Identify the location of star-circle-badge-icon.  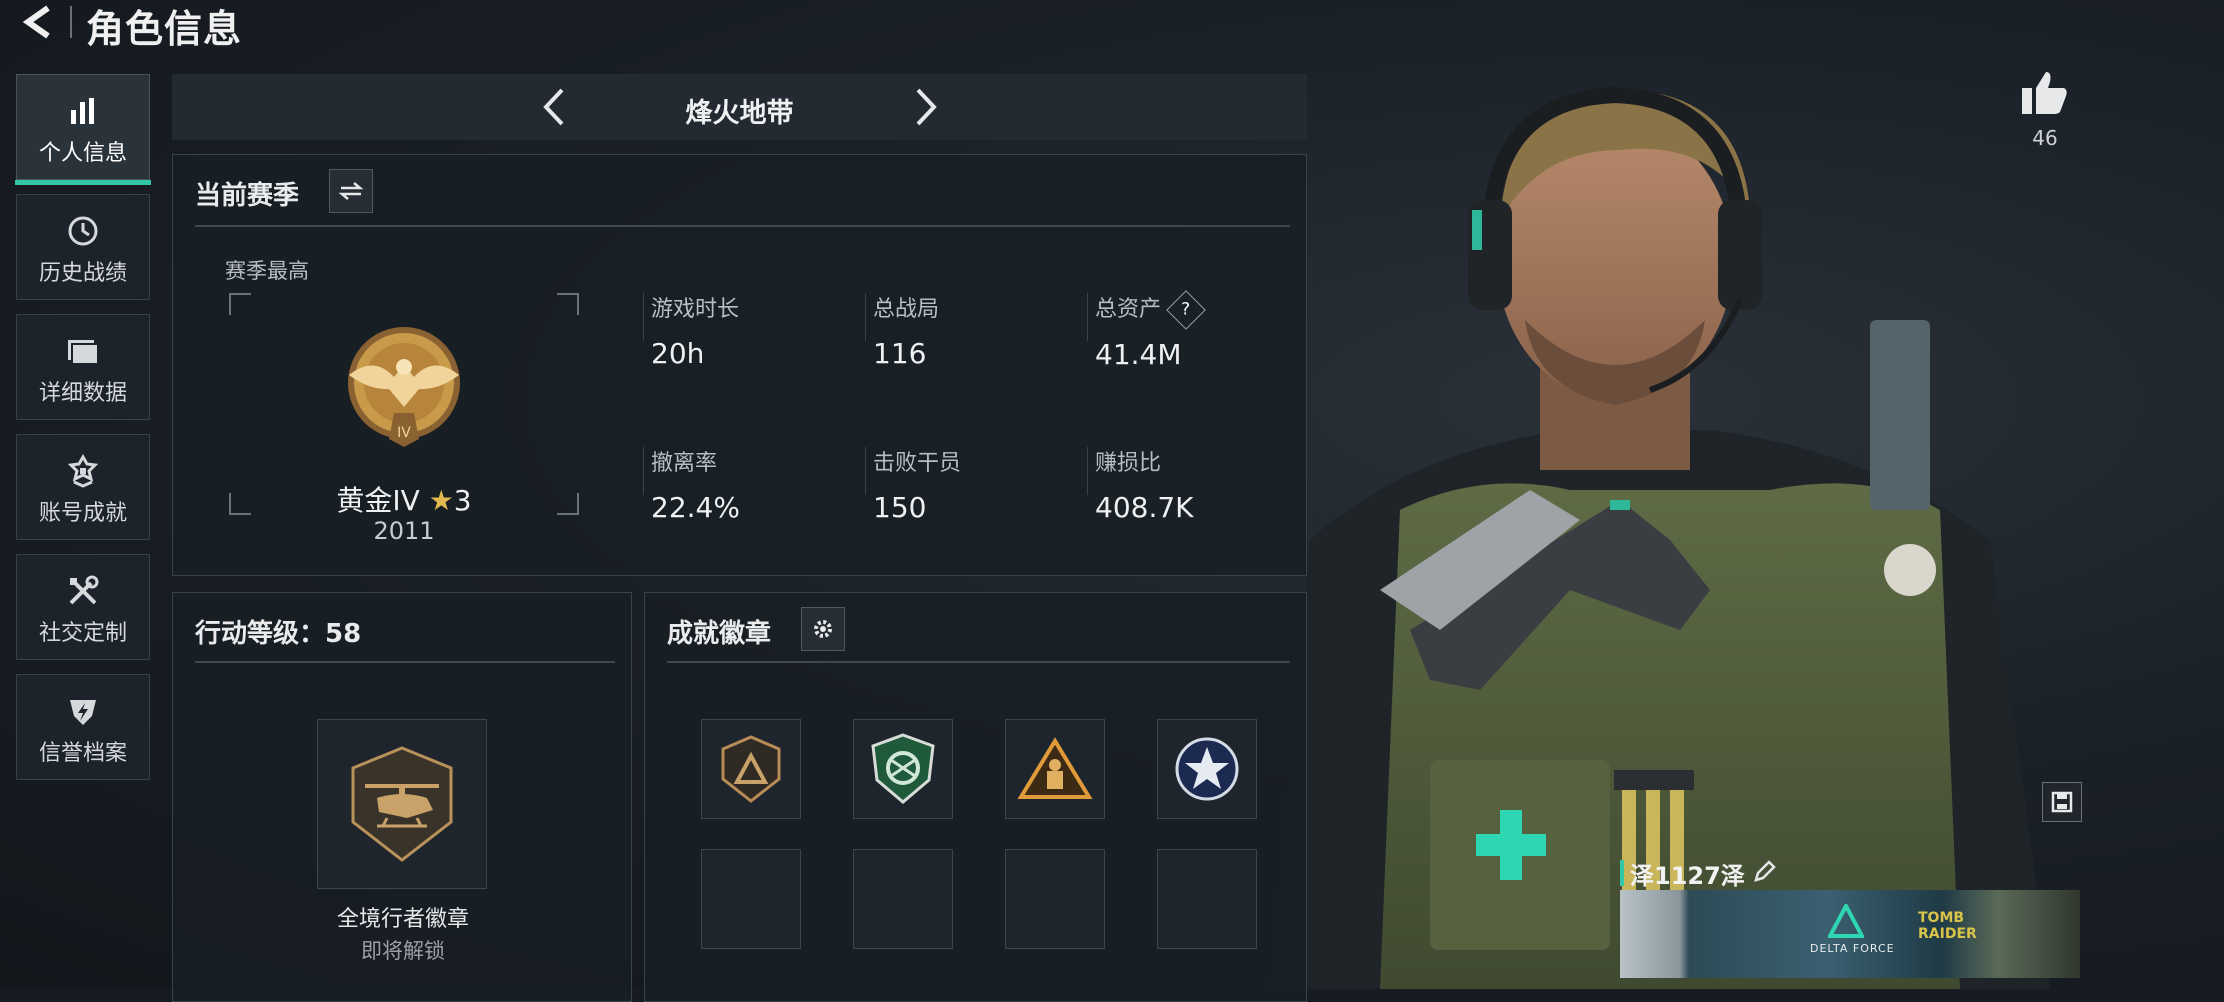
(1207, 769).